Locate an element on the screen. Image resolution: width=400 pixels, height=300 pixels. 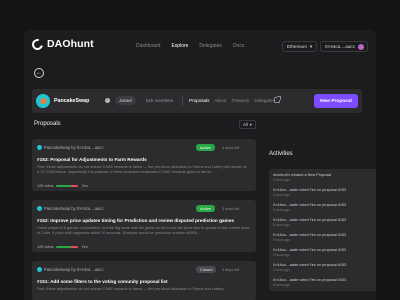
back-button: ← is located at coordinates (39, 73).